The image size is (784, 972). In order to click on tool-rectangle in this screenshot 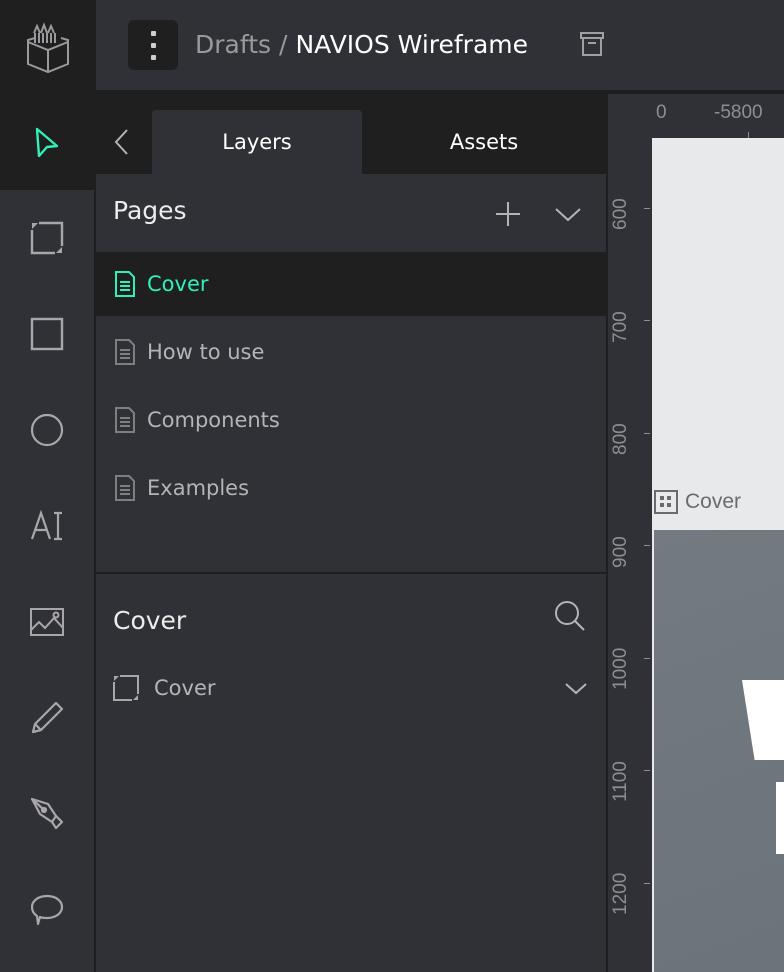, I will do `click(47, 334)`.